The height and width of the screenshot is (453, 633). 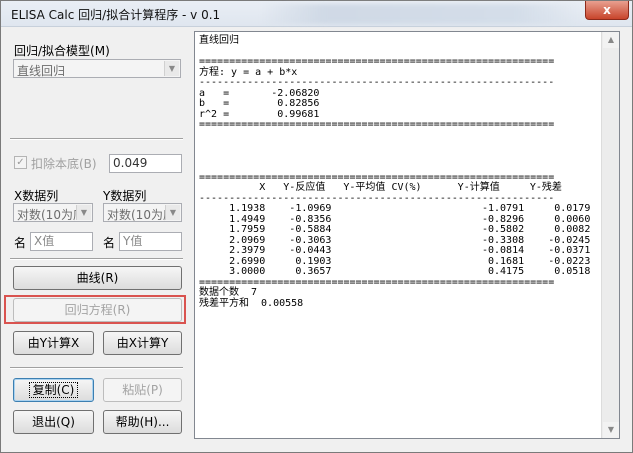 What do you see at coordinates (142, 343) in the screenshot?
I see `calc-y-from-x-button: 由X计算Y` at bounding box center [142, 343].